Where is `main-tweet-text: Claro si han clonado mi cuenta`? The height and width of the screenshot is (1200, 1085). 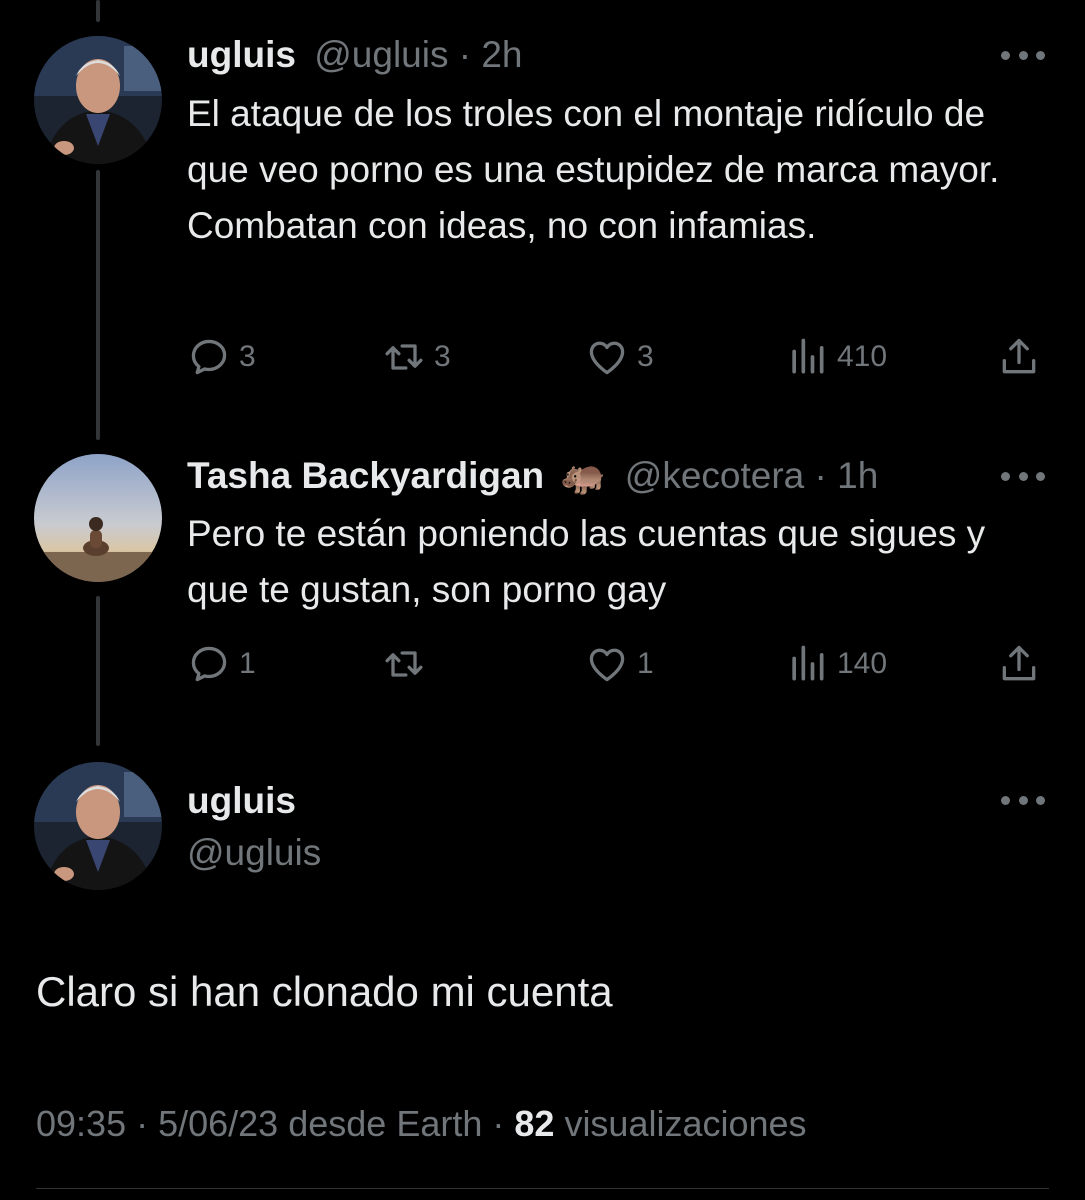
main-tweet-text: Claro si han clonado mi cuenta is located at coordinates (324, 991).